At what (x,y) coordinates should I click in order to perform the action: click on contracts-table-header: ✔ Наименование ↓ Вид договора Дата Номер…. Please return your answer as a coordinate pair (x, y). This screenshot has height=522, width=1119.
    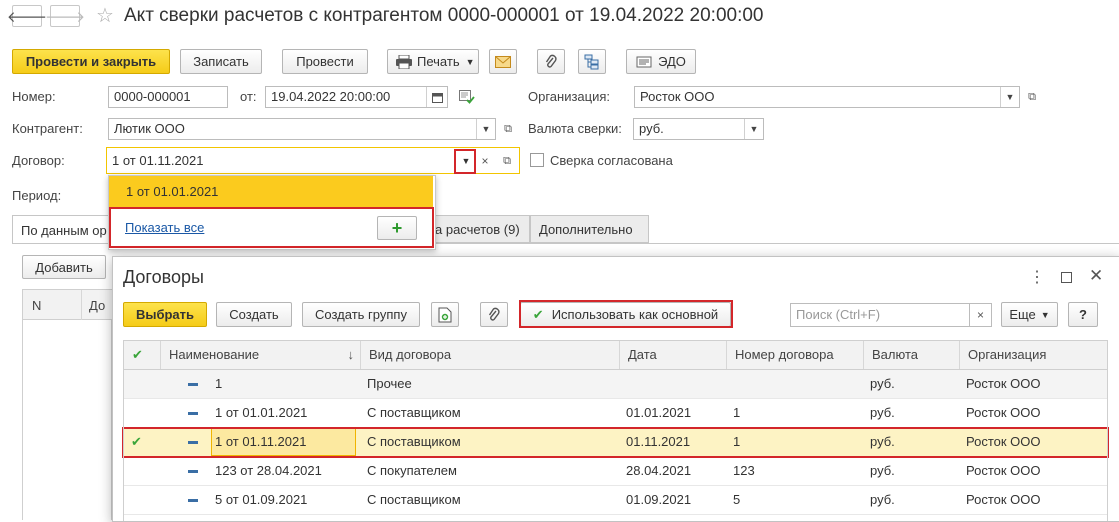
    Looking at the image, I should click on (615, 355).